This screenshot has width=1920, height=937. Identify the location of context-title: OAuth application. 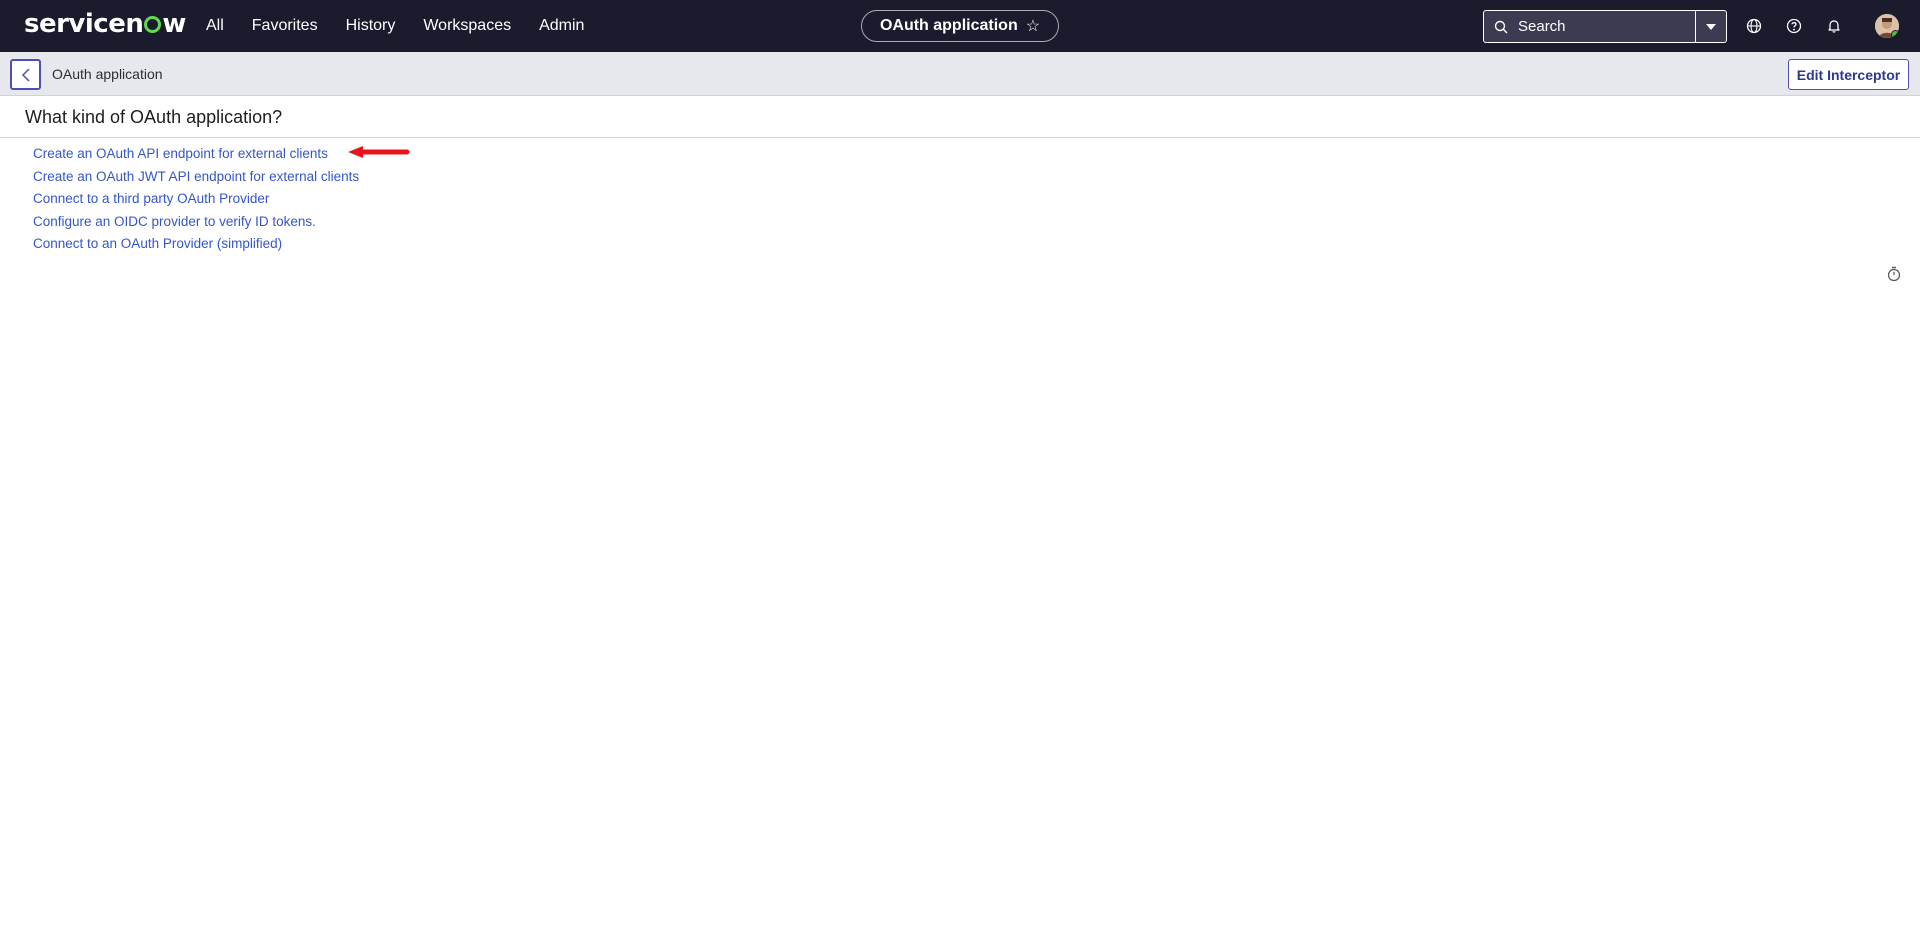
(948, 25).